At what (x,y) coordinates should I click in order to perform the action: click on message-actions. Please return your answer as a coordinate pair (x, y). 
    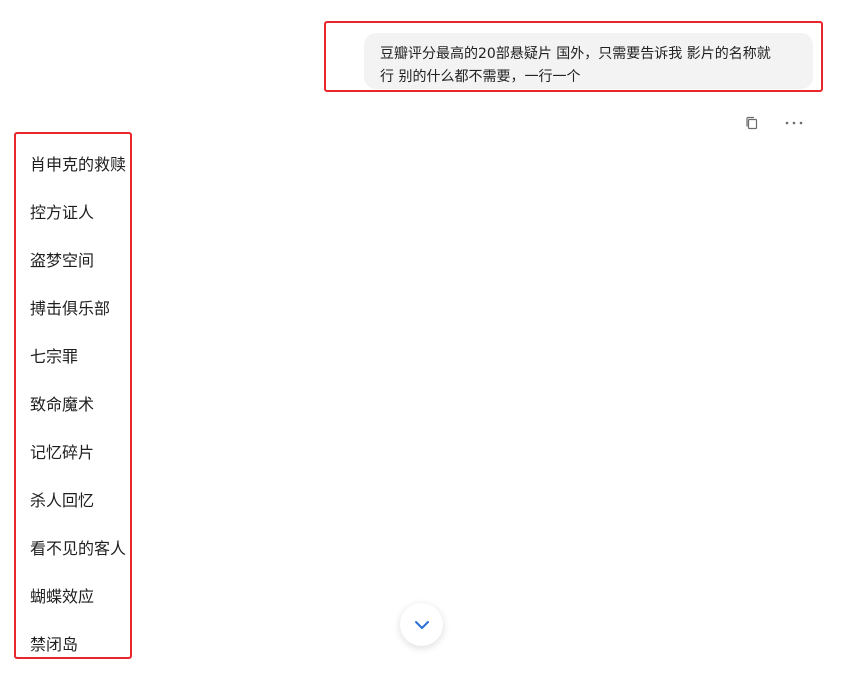
    Looking at the image, I should click on (773, 123).